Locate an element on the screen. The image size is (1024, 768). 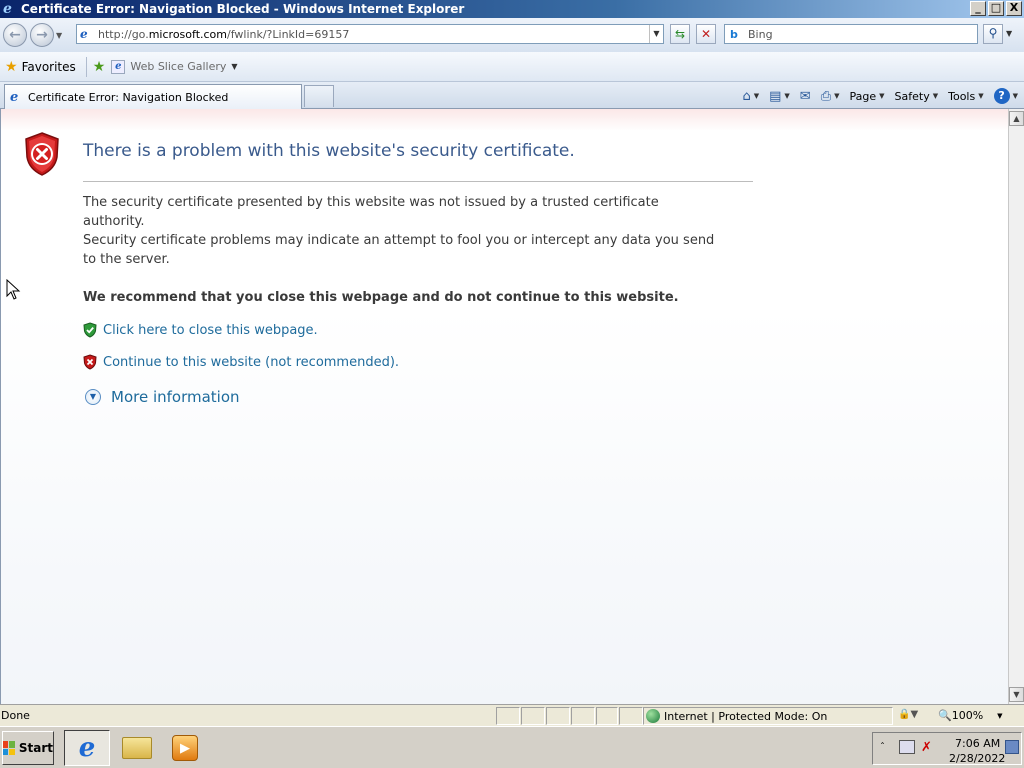
network-icon is located at coordinates (907, 747).